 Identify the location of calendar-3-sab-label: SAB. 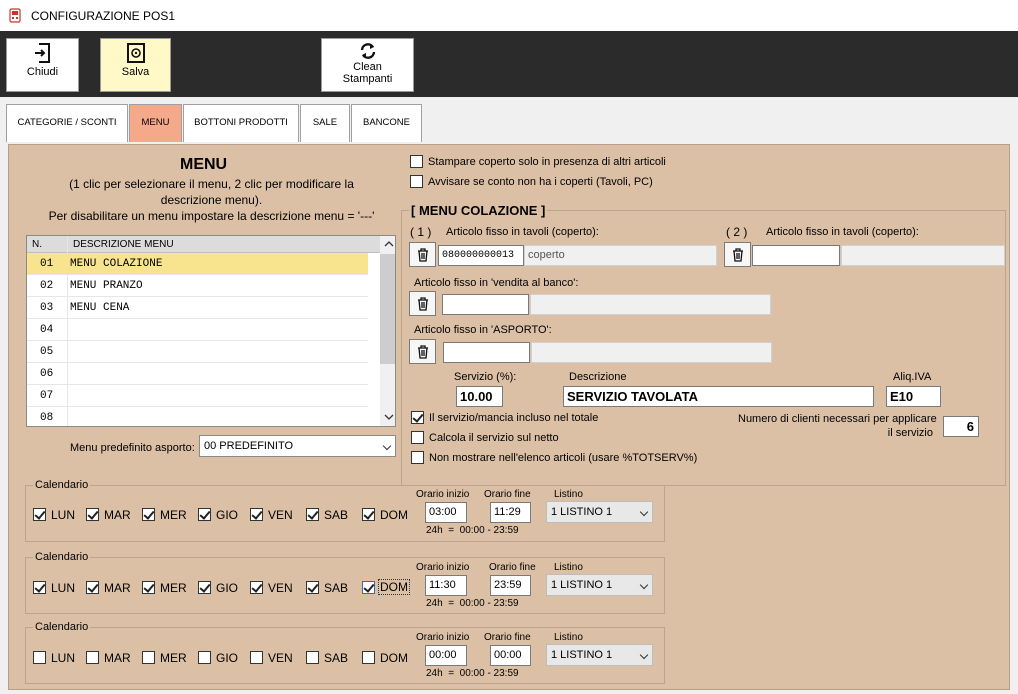
(336, 658).